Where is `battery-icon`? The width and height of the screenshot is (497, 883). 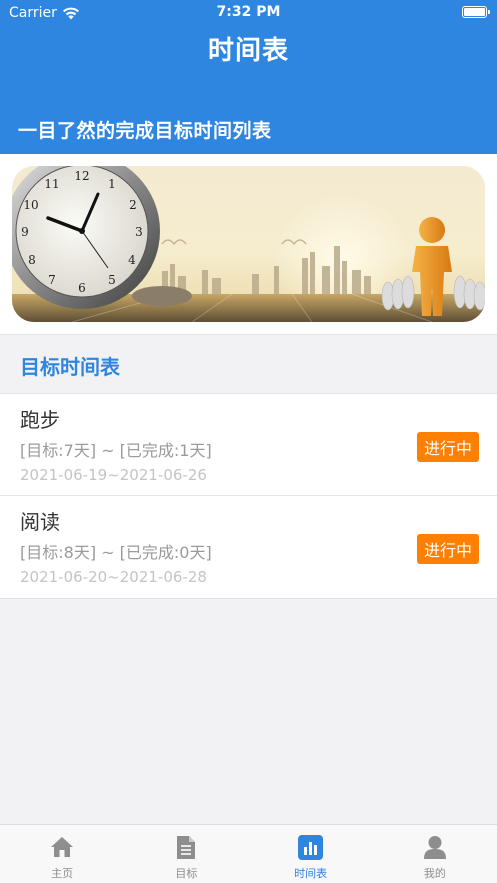 battery-icon is located at coordinates (476, 12).